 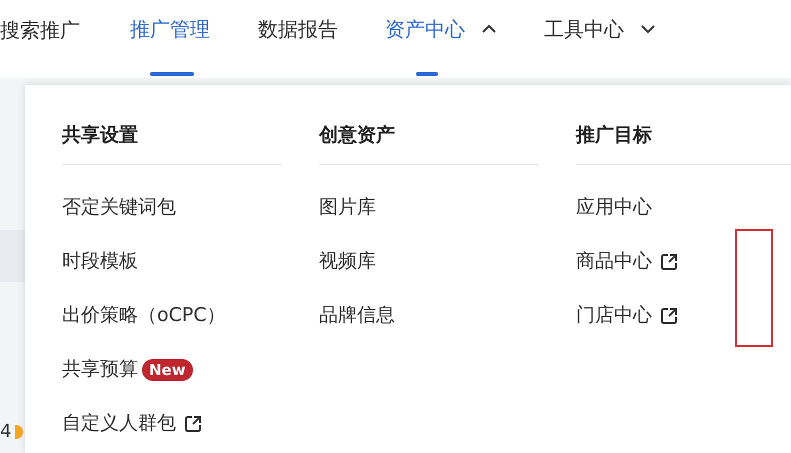 I want to click on menu-item: 图片库, so click(x=429, y=207).